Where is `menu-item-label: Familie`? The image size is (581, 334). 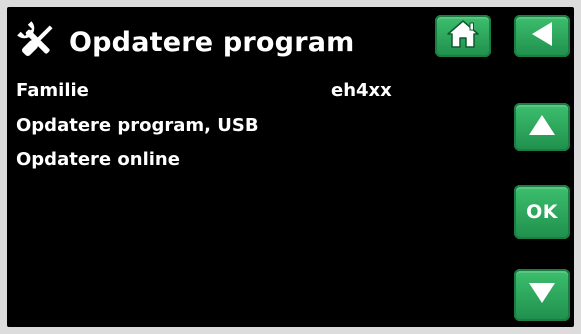
menu-item-label: Familie is located at coordinates (52, 90).